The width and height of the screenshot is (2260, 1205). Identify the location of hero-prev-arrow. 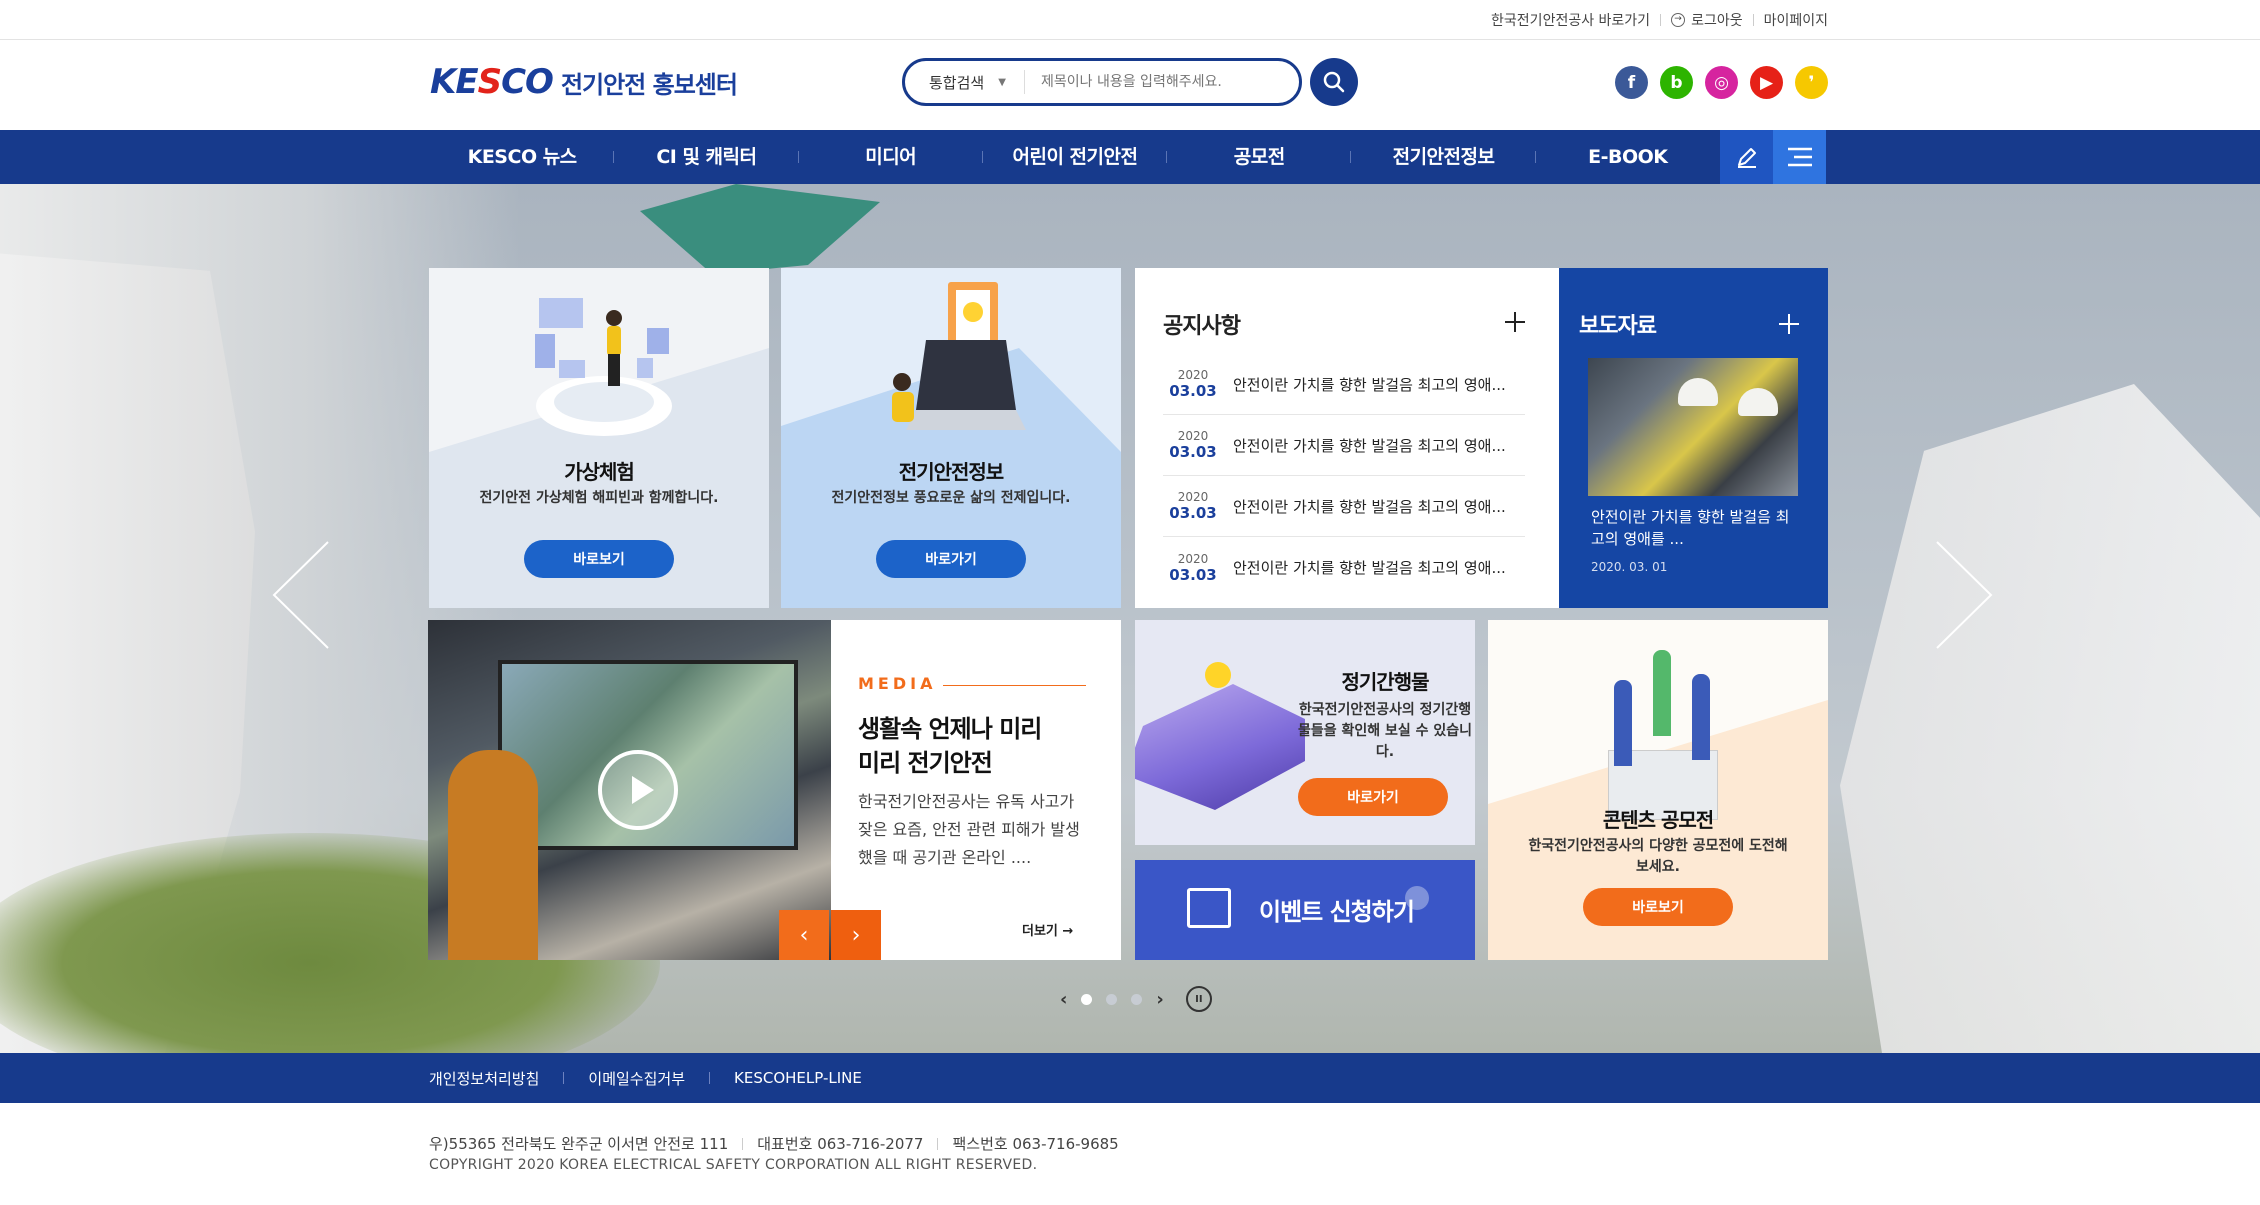
(305, 595).